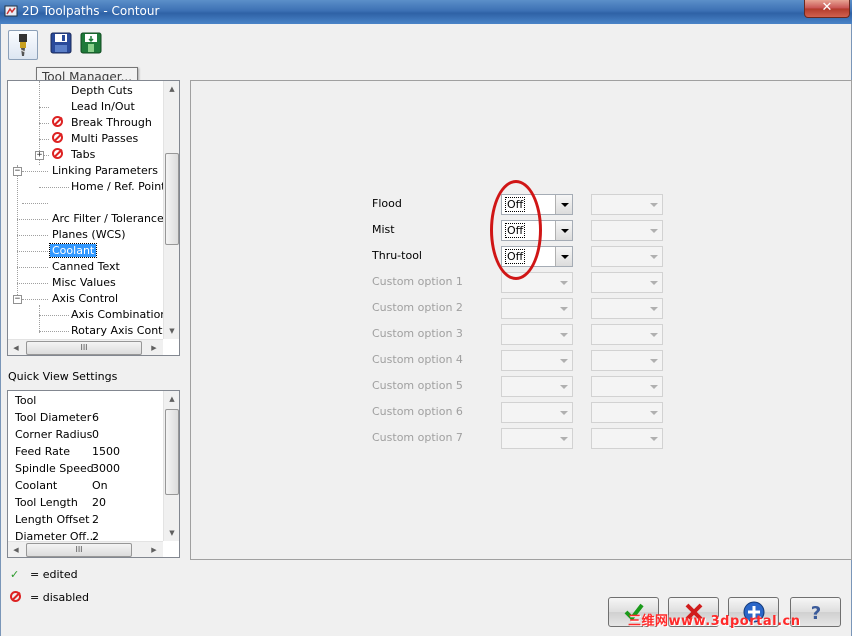 Image resolution: width=852 pixels, height=636 pixels. Describe the element at coordinates (63, 376) in the screenshot. I see `quick-view-title: Quick View Settings` at that location.